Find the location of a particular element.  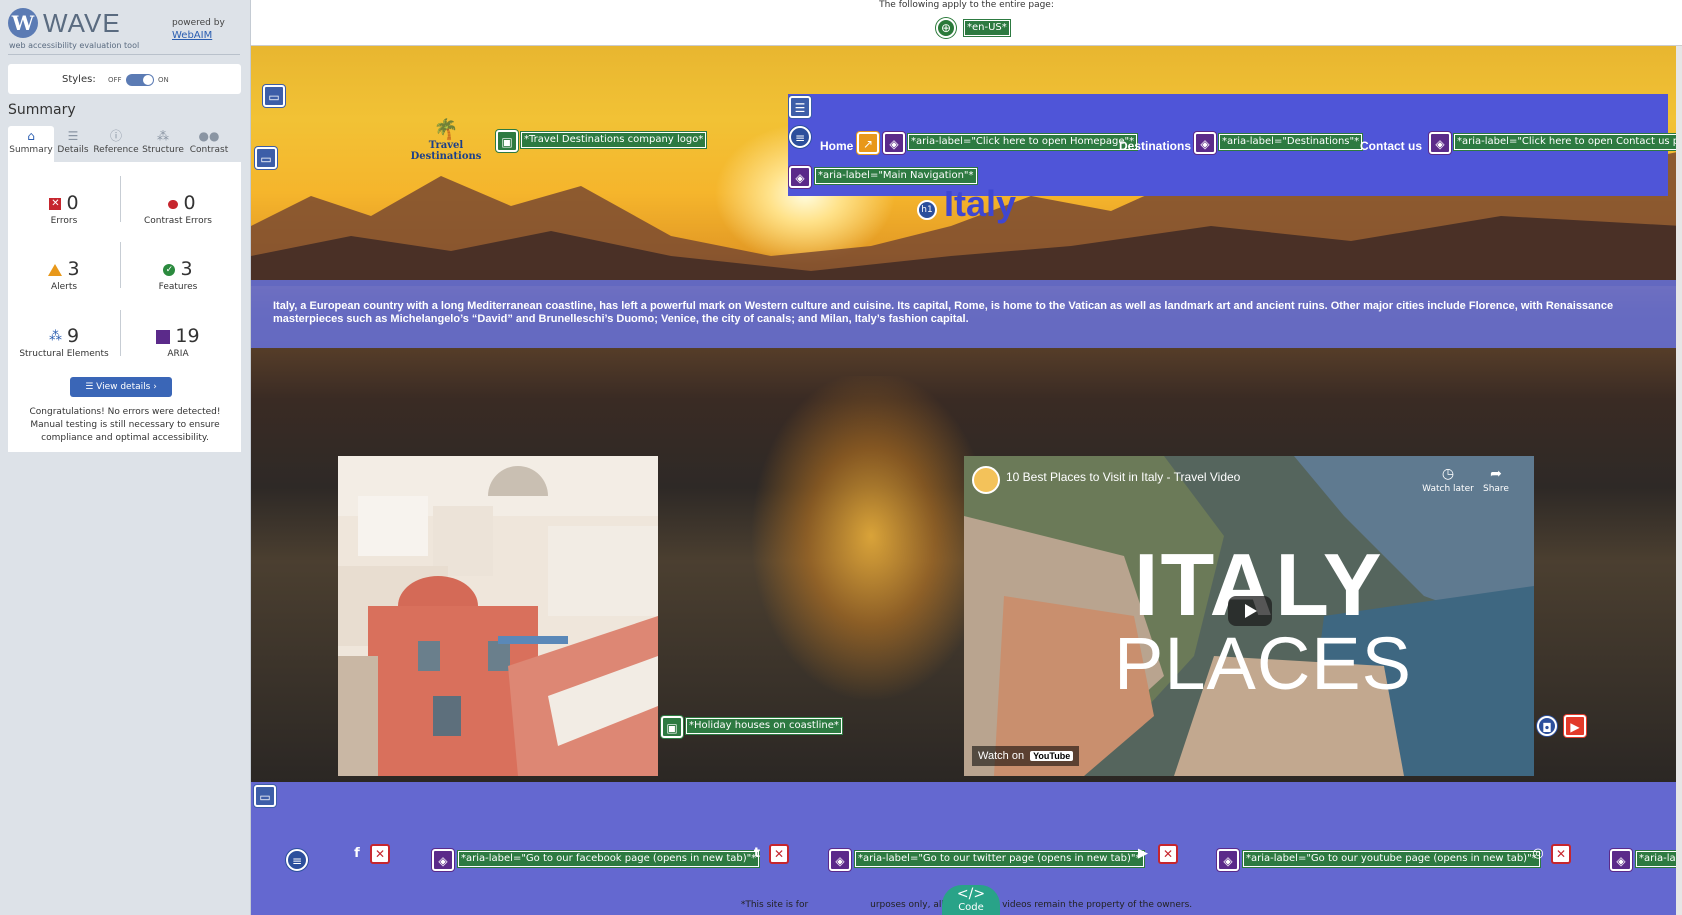

channel-avatar is located at coordinates (986, 480).